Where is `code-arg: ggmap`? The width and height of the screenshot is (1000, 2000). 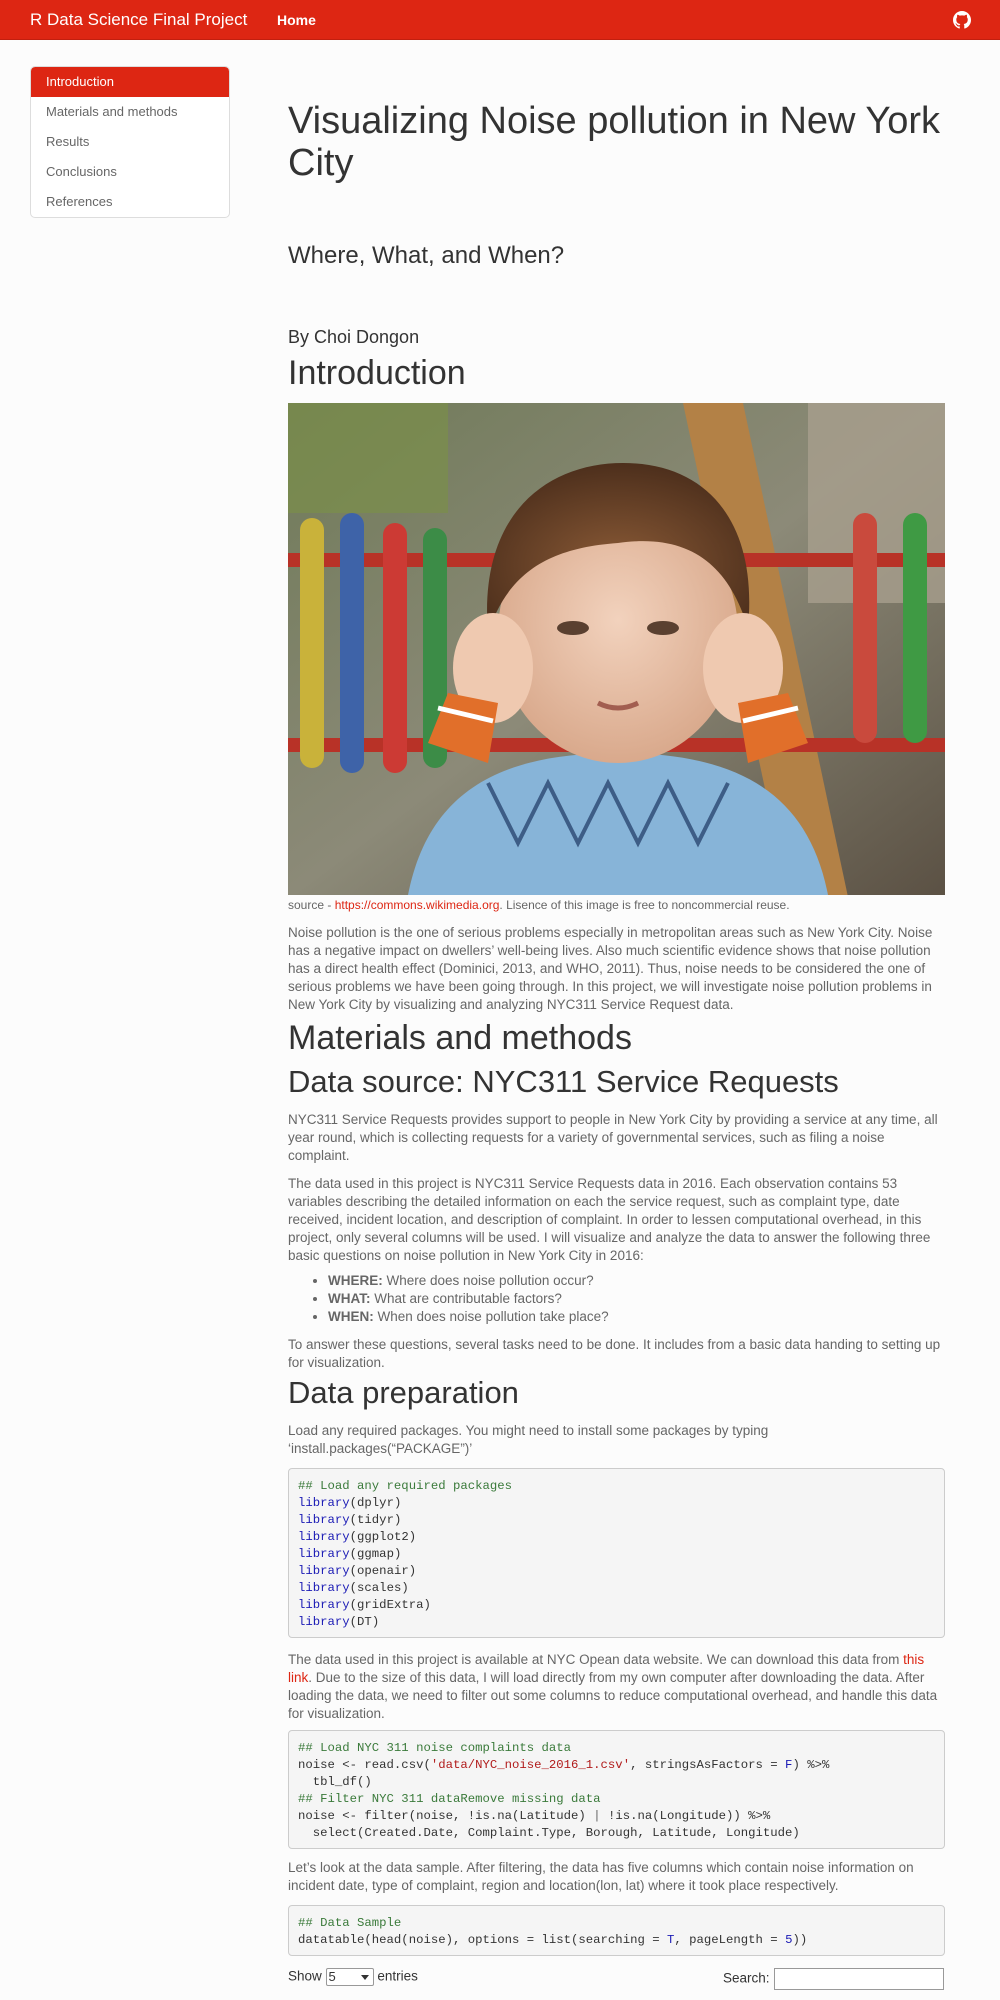 code-arg: ggmap is located at coordinates (375, 1554).